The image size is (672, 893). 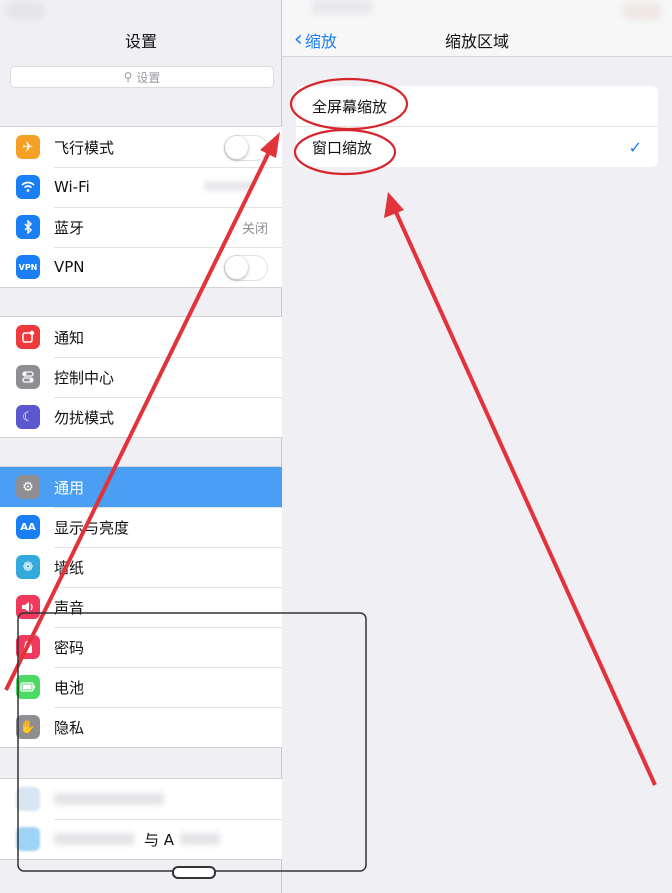 What do you see at coordinates (69, 567) in the screenshot?
I see `sidebar-item-label: 墙纸` at bounding box center [69, 567].